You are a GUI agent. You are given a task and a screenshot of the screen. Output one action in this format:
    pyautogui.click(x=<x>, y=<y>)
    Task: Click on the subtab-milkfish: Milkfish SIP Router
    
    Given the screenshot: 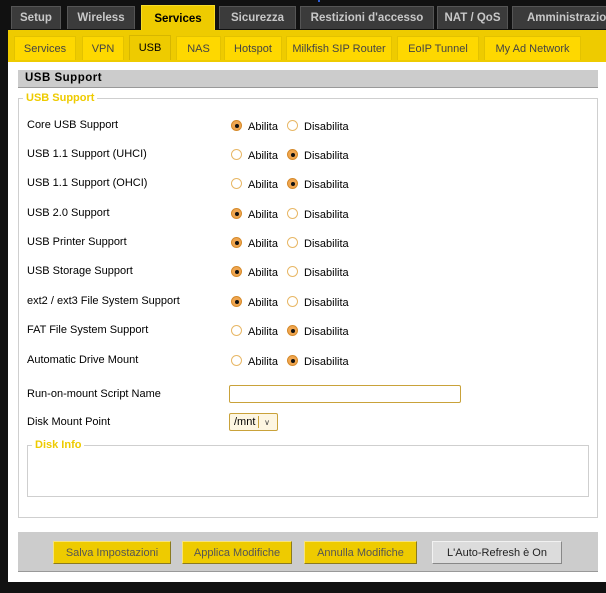 What is the action you would take?
    pyautogui.click(x=339, y=48)
    